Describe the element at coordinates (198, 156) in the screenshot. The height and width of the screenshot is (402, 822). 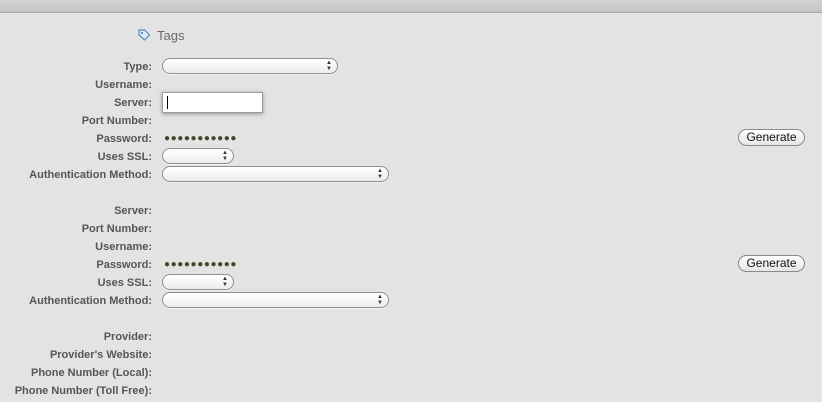
I see `uses-ssl-popup: ▲ ▼` at that location.